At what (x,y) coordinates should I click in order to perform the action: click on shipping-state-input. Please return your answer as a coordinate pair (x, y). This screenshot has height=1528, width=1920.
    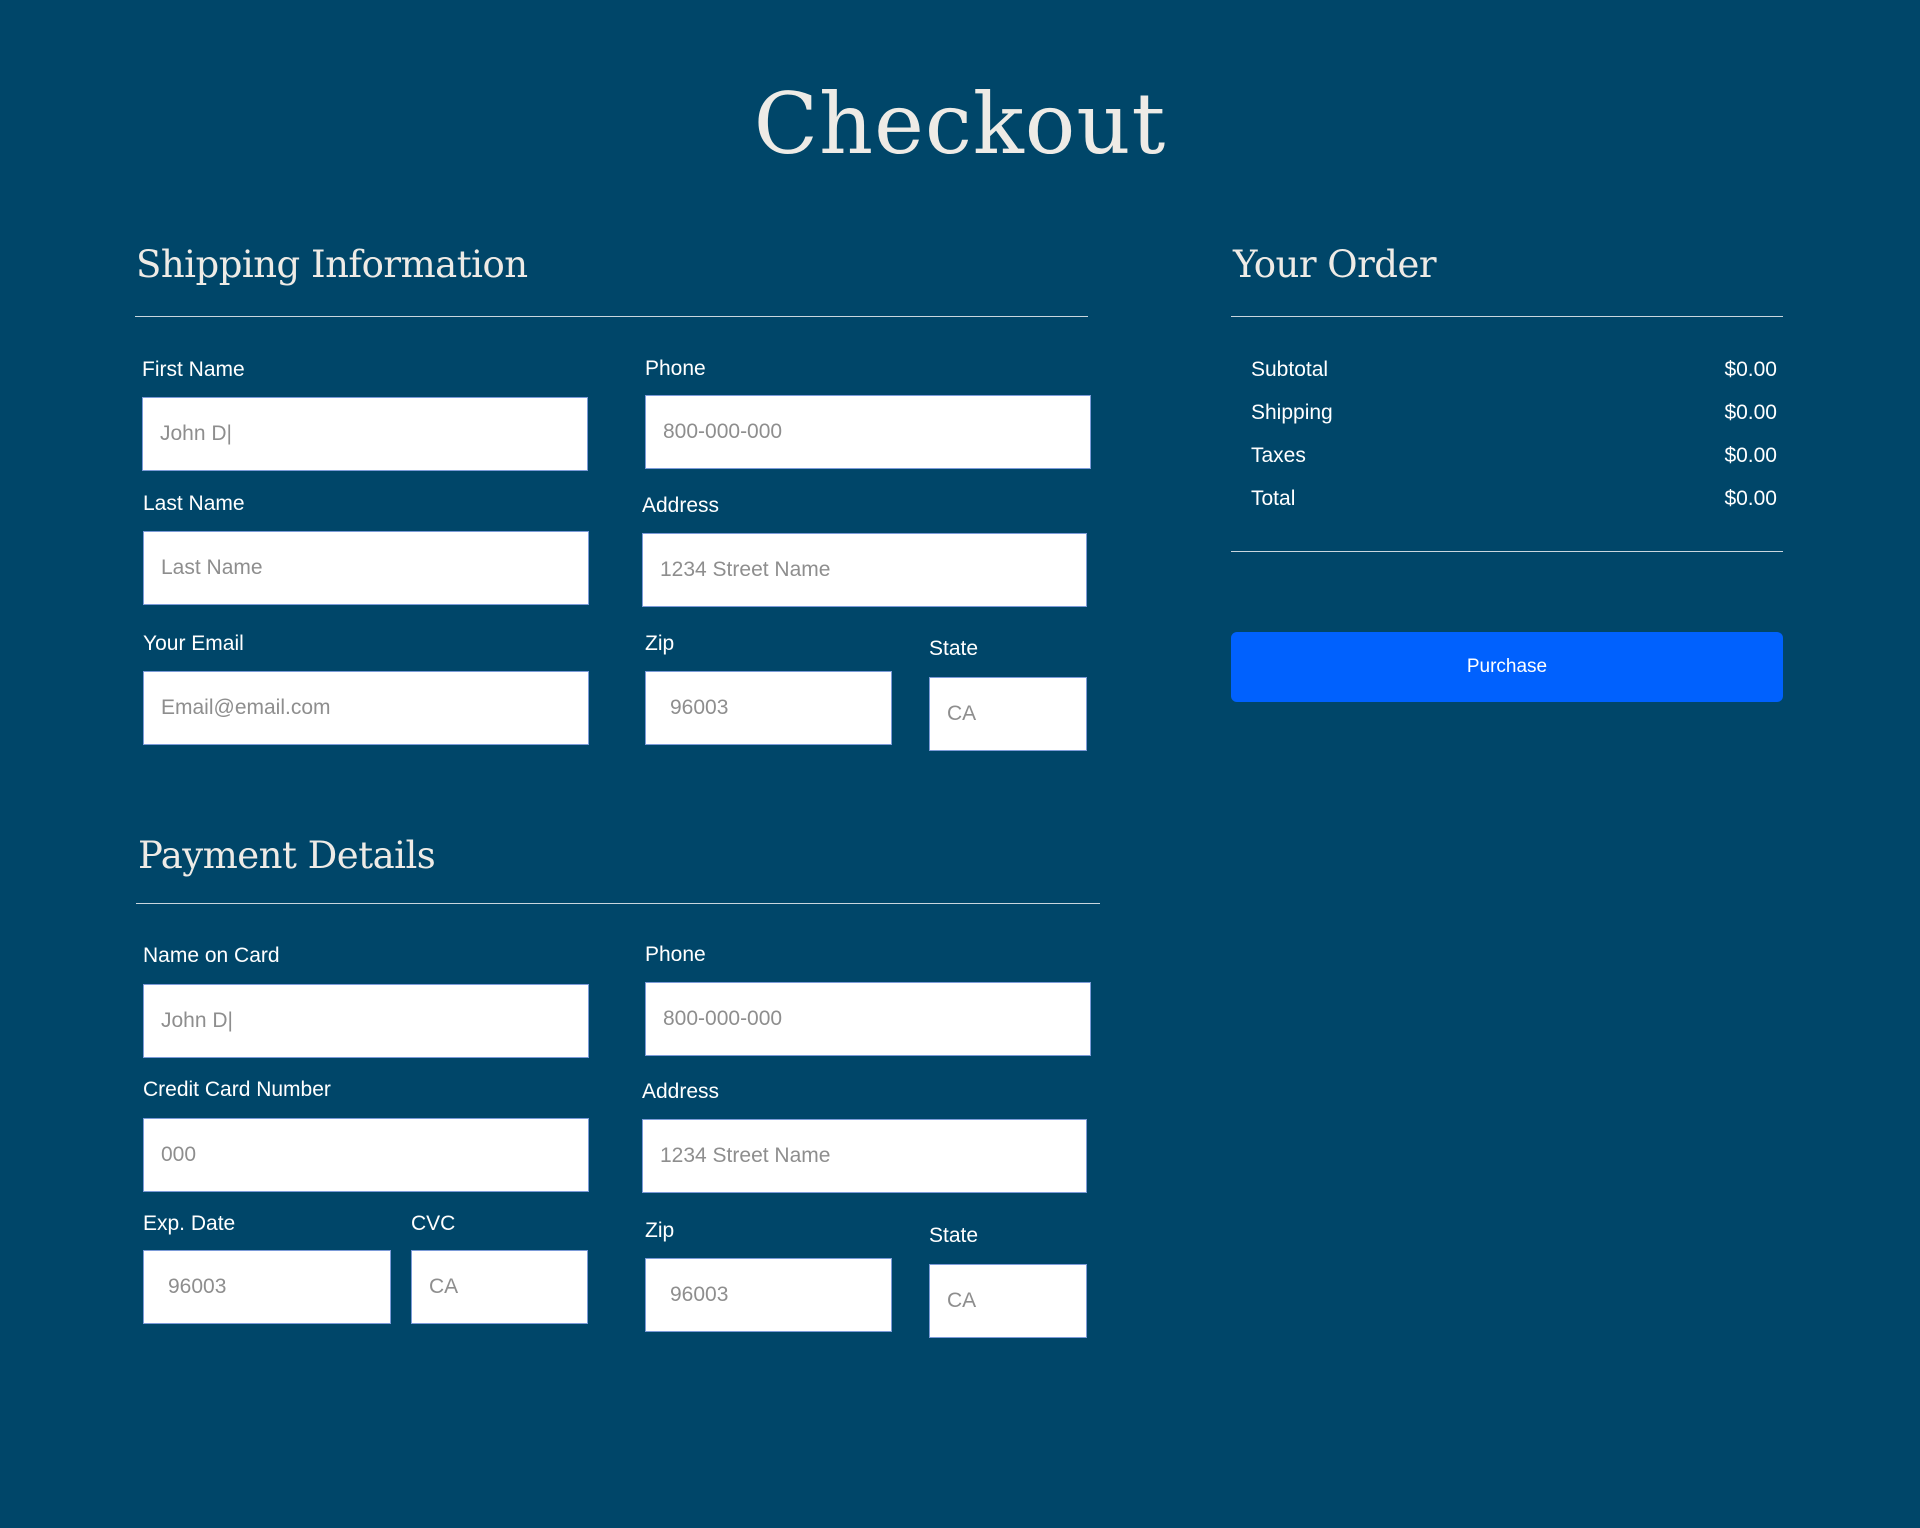
    Looking at the image, I should click on (1008, 714).